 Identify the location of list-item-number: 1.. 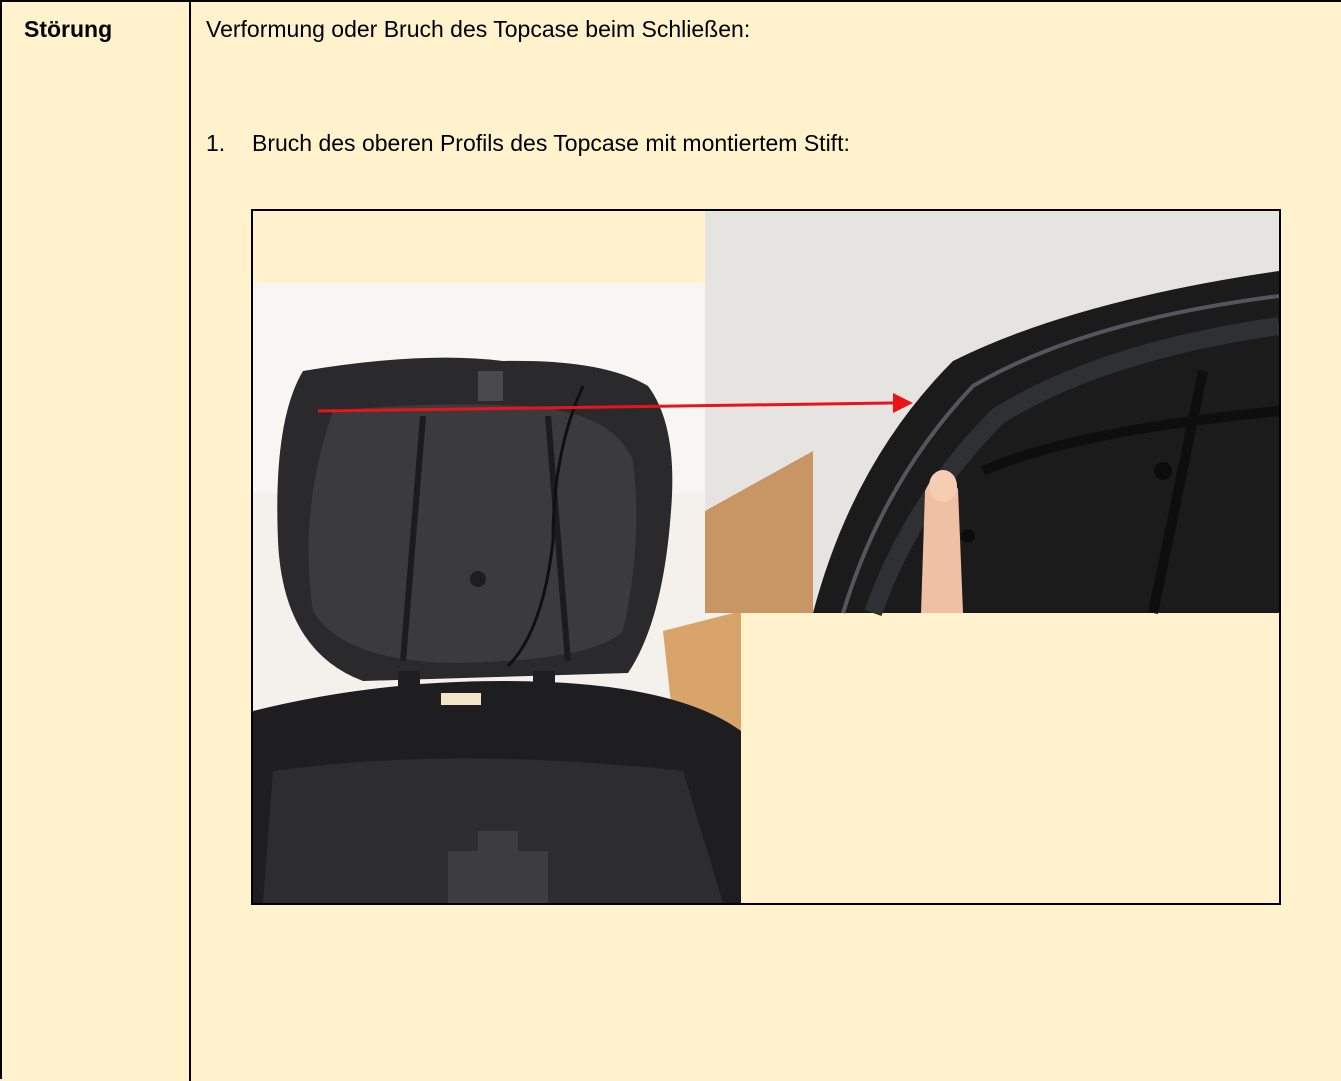
(216, 143).